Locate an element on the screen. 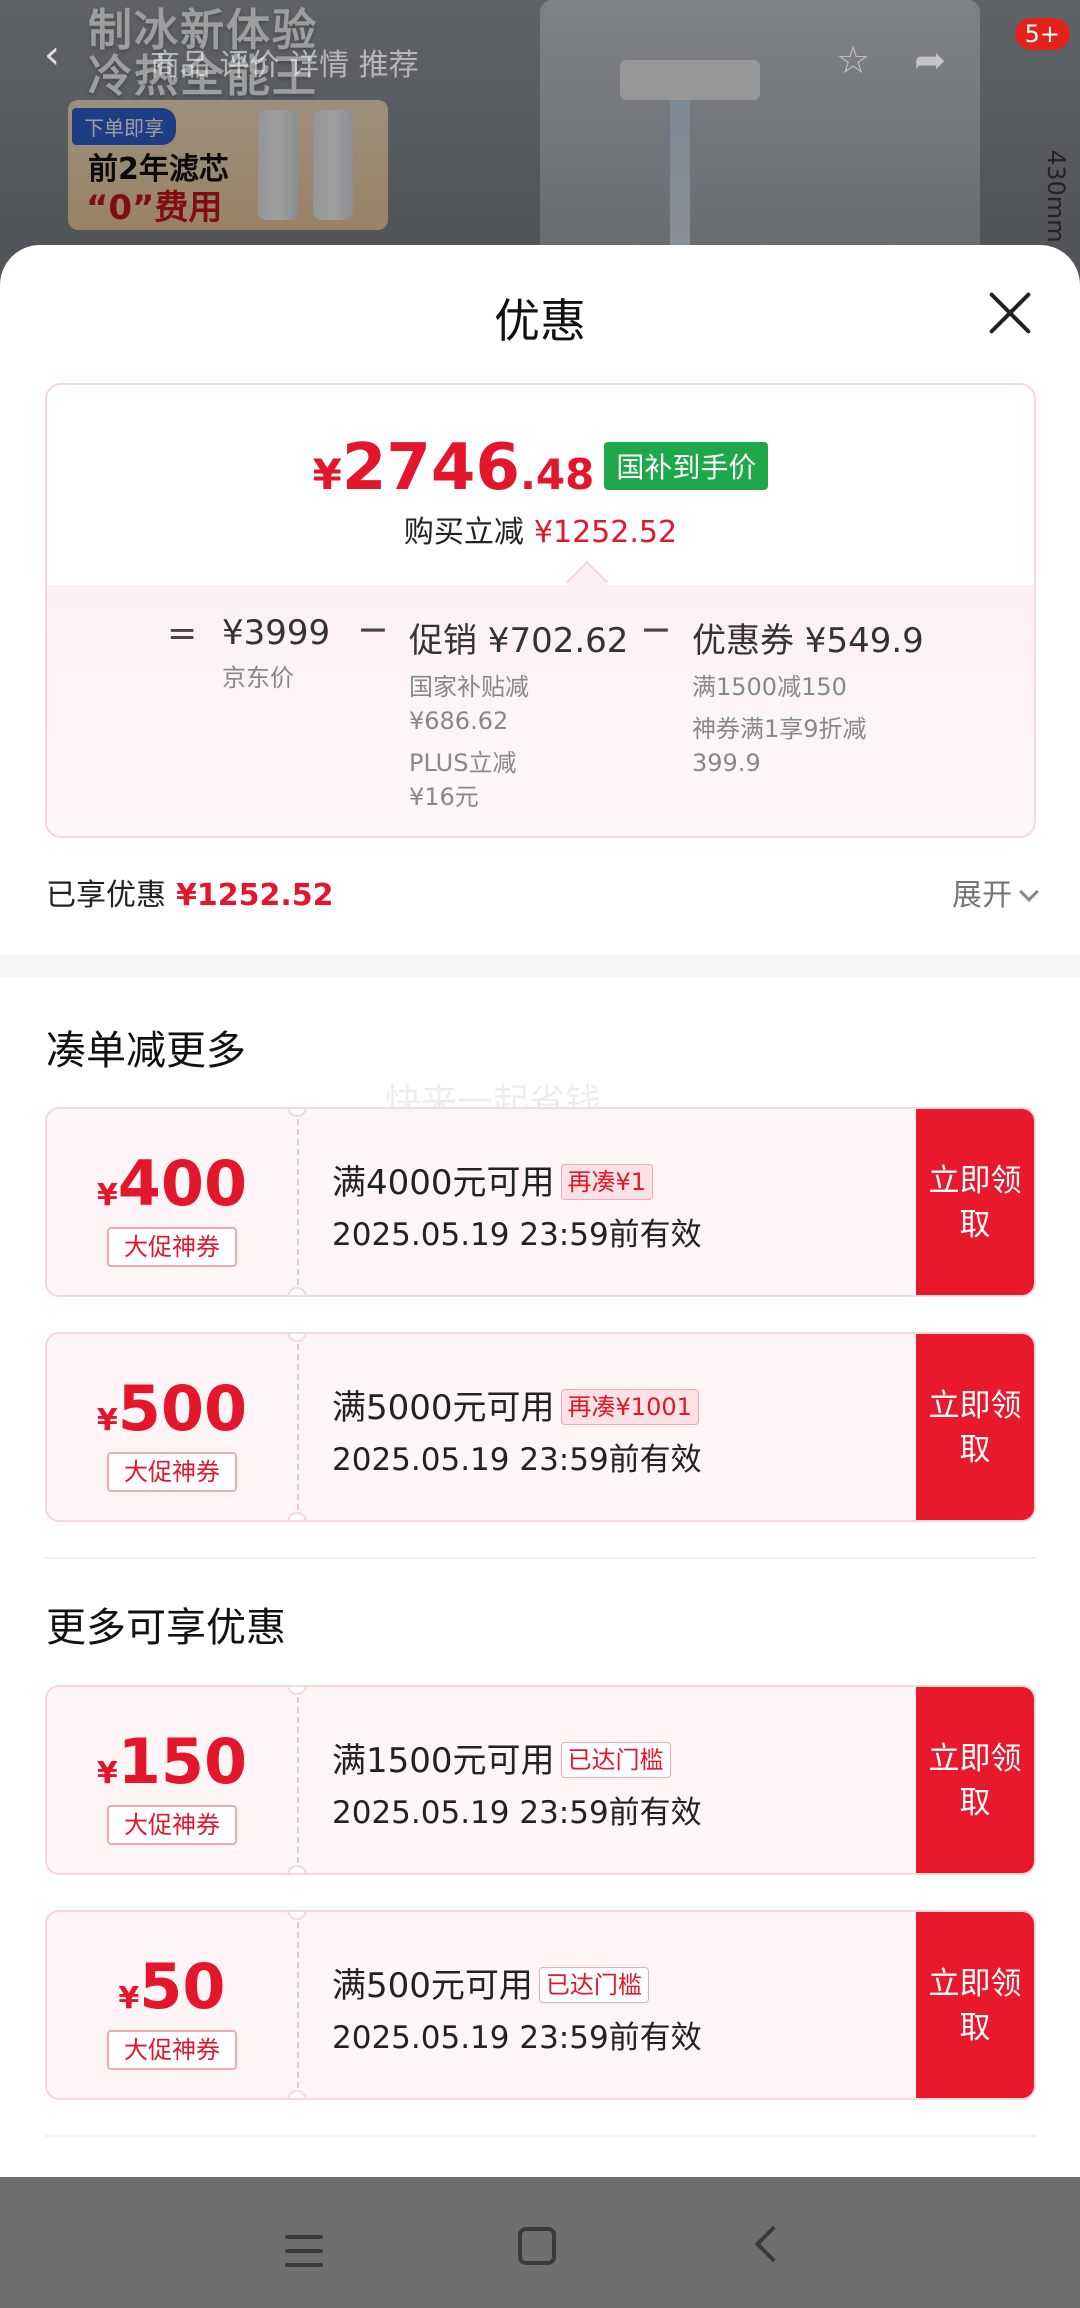 This screenshot has height=2308, width=1080. instant-discount: 购买立减 ¥1252.52 is located at coordinates (540, 529).